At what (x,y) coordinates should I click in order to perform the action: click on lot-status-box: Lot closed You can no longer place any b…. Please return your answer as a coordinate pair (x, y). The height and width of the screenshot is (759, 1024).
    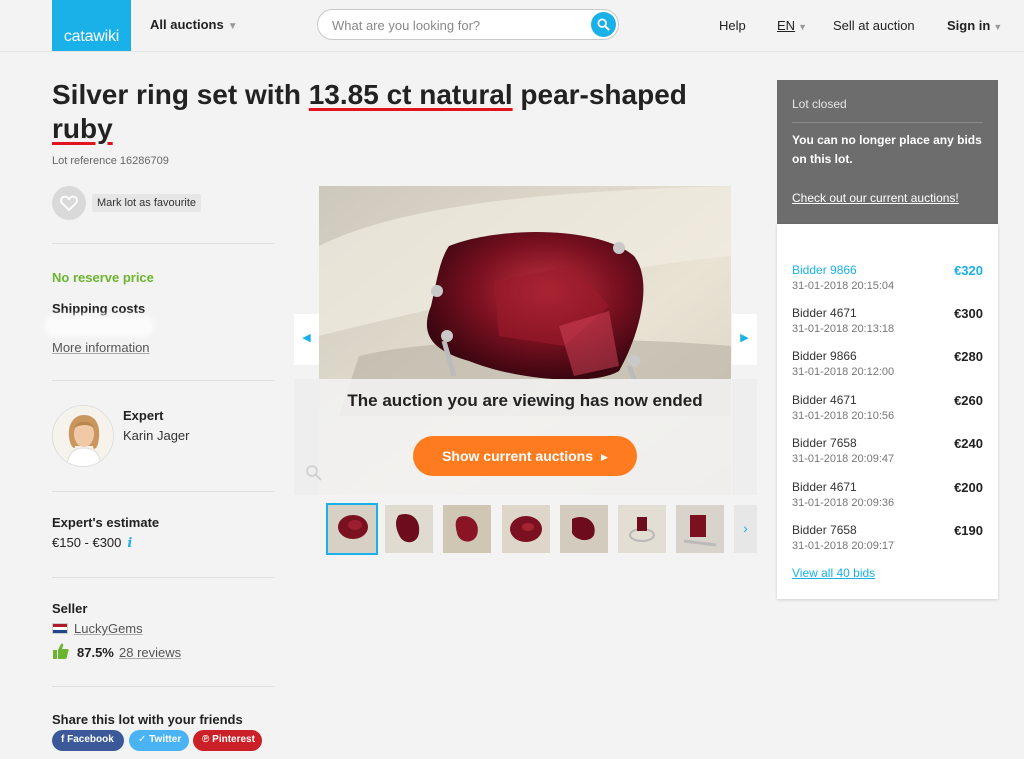
    Looking at the image, I should click on (887, 152).